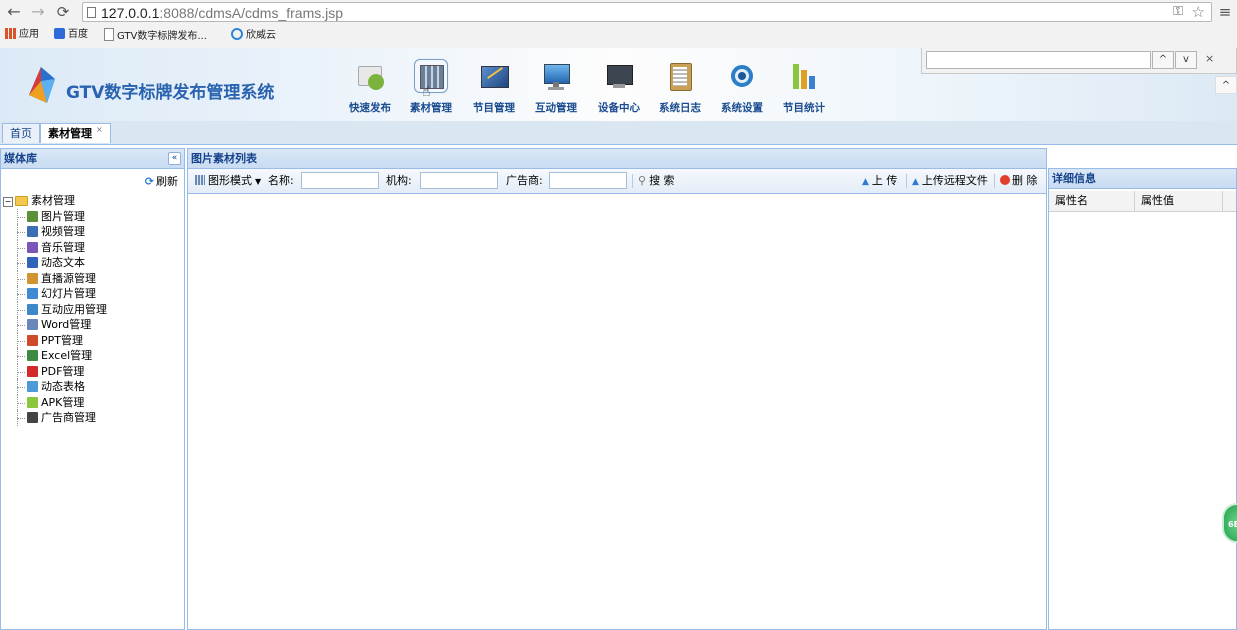  Describe the element at coordinates (459, 180) in the screenshot. I see `org-input` at that location.